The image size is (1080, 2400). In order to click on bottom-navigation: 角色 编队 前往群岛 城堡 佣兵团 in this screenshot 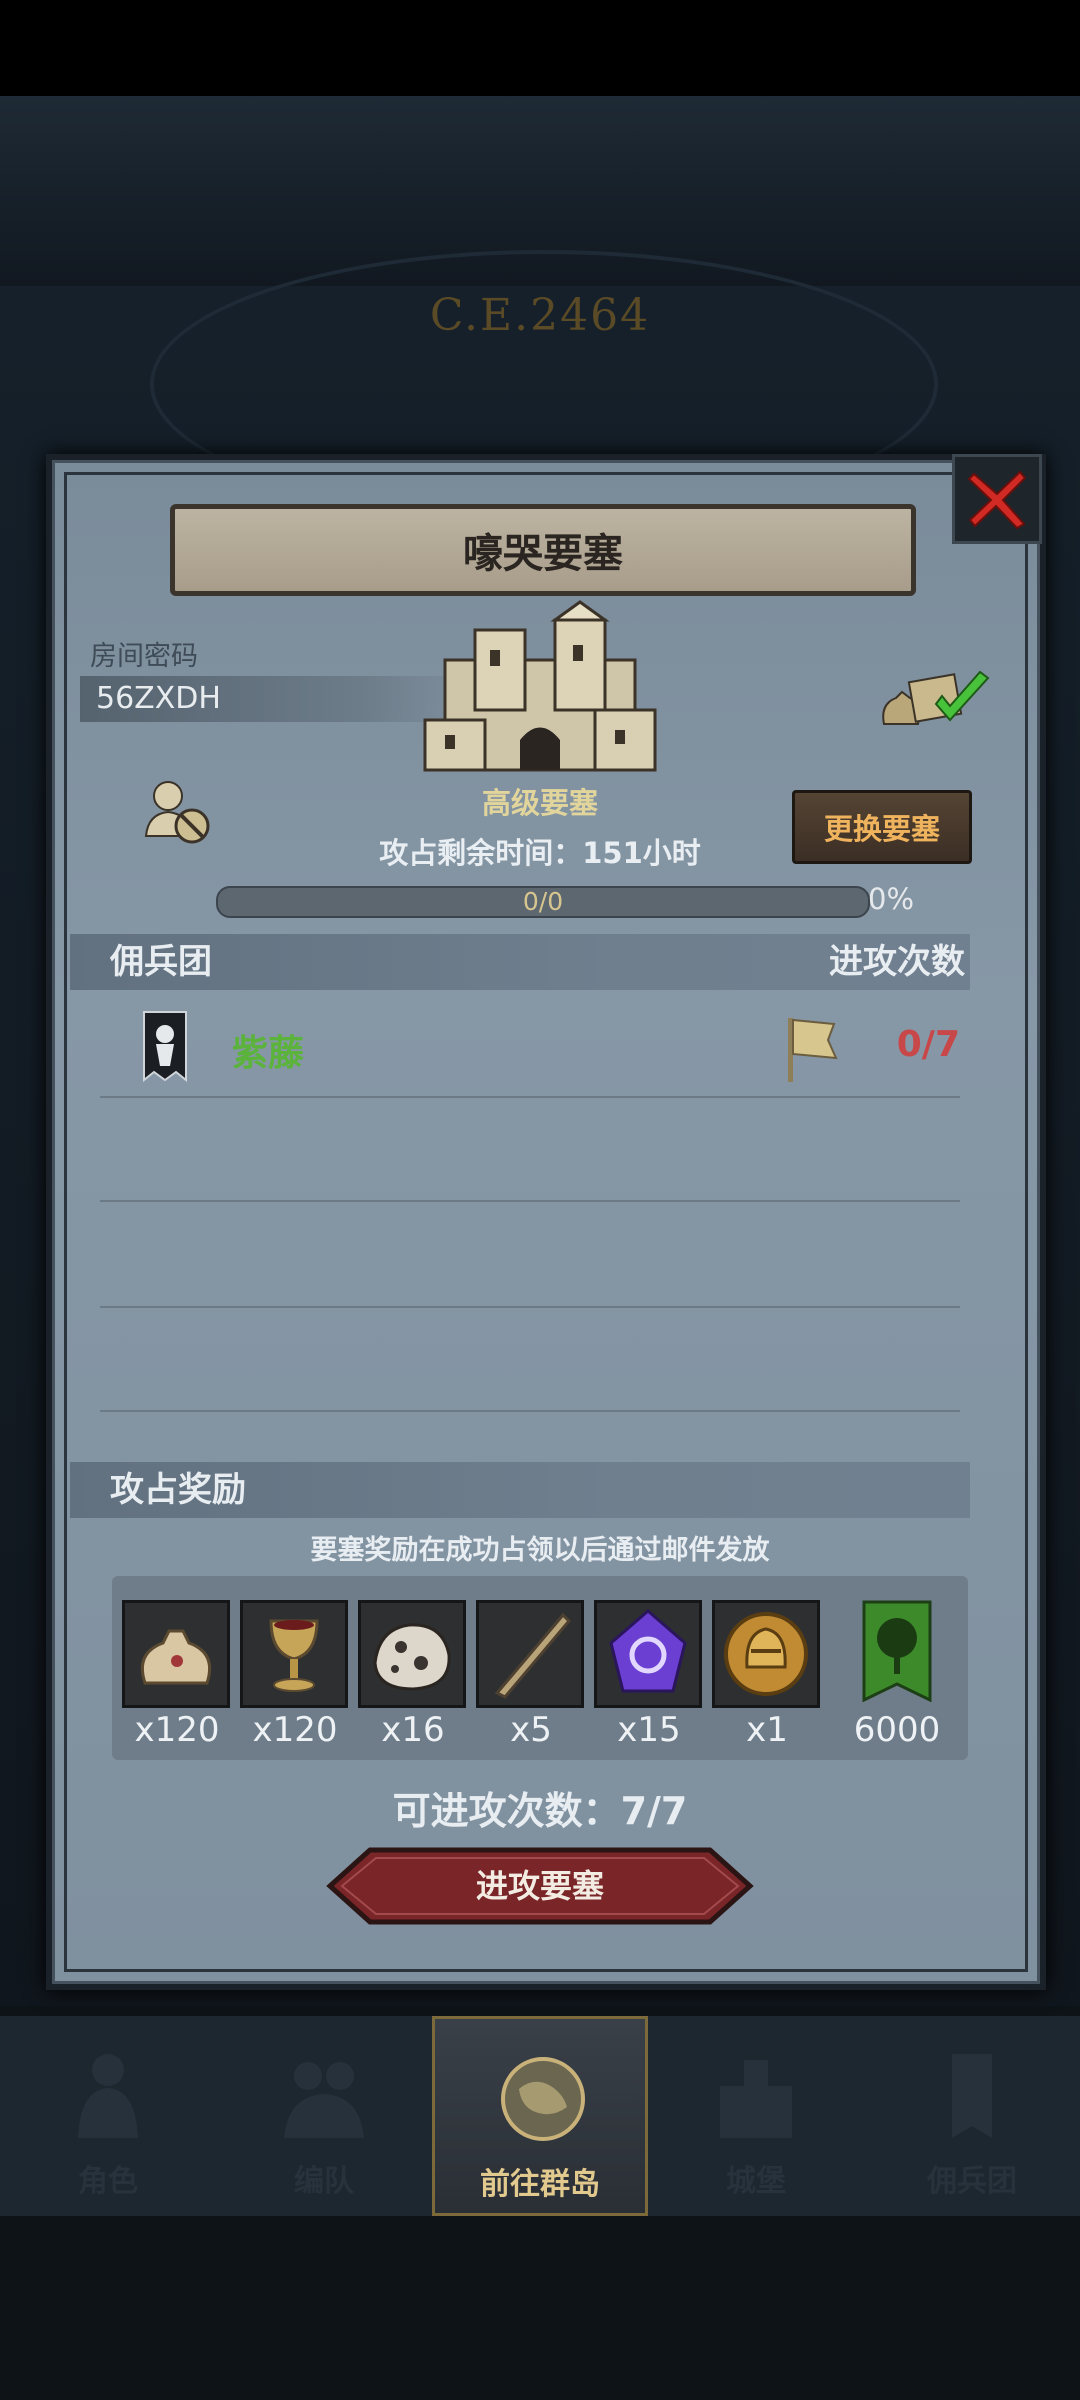, I will do `click(540, 2116)`.